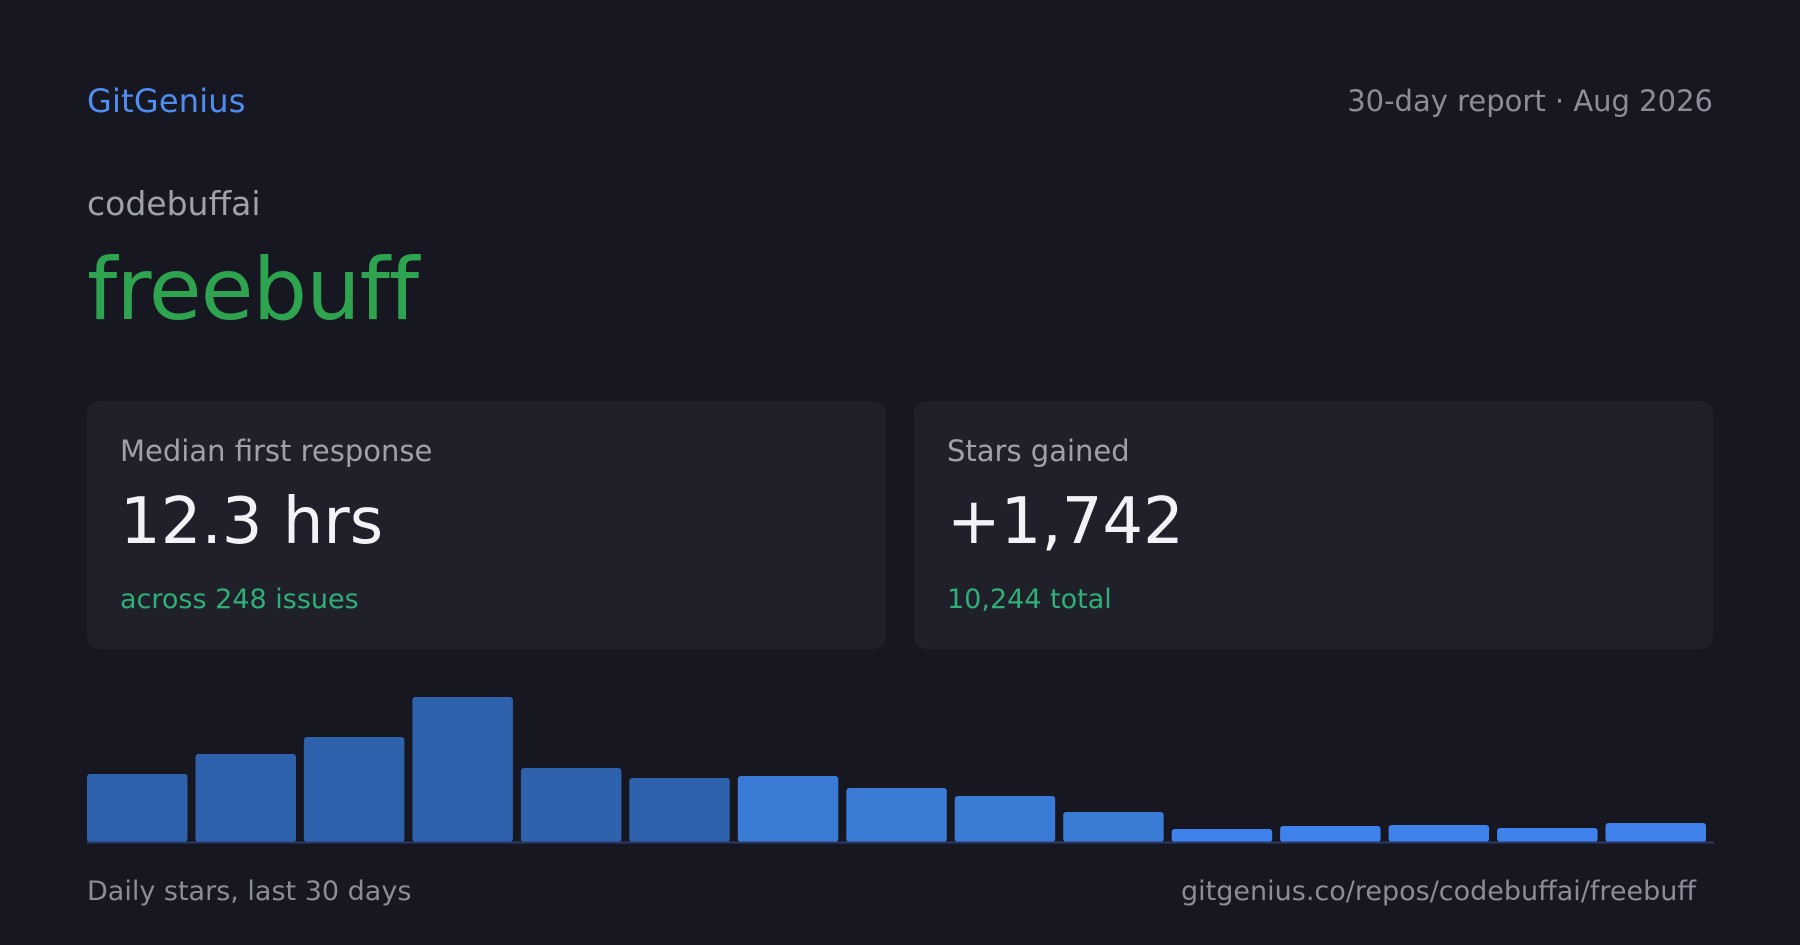  I want to click on chart-caption: Daily stars, last 30 days, so click(249, 891).